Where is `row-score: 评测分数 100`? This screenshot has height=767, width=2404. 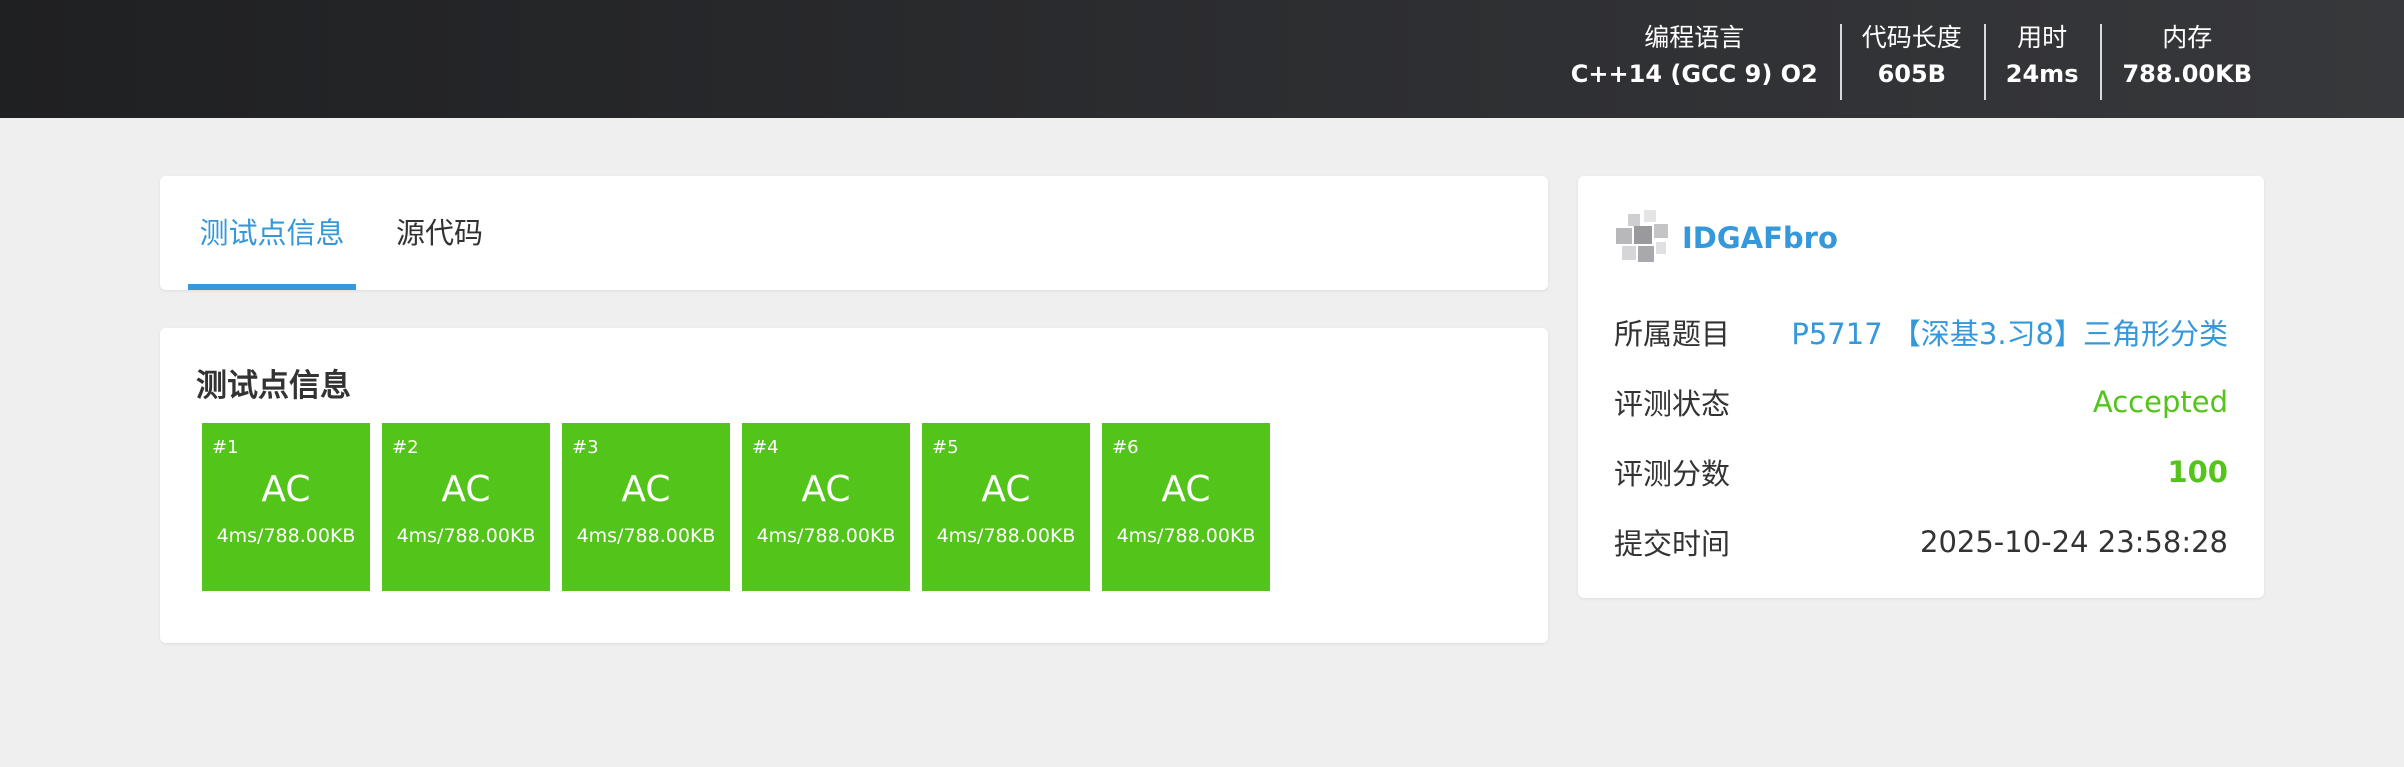 row-score: 评测分数 100 is located at coordinates (1921, 472).